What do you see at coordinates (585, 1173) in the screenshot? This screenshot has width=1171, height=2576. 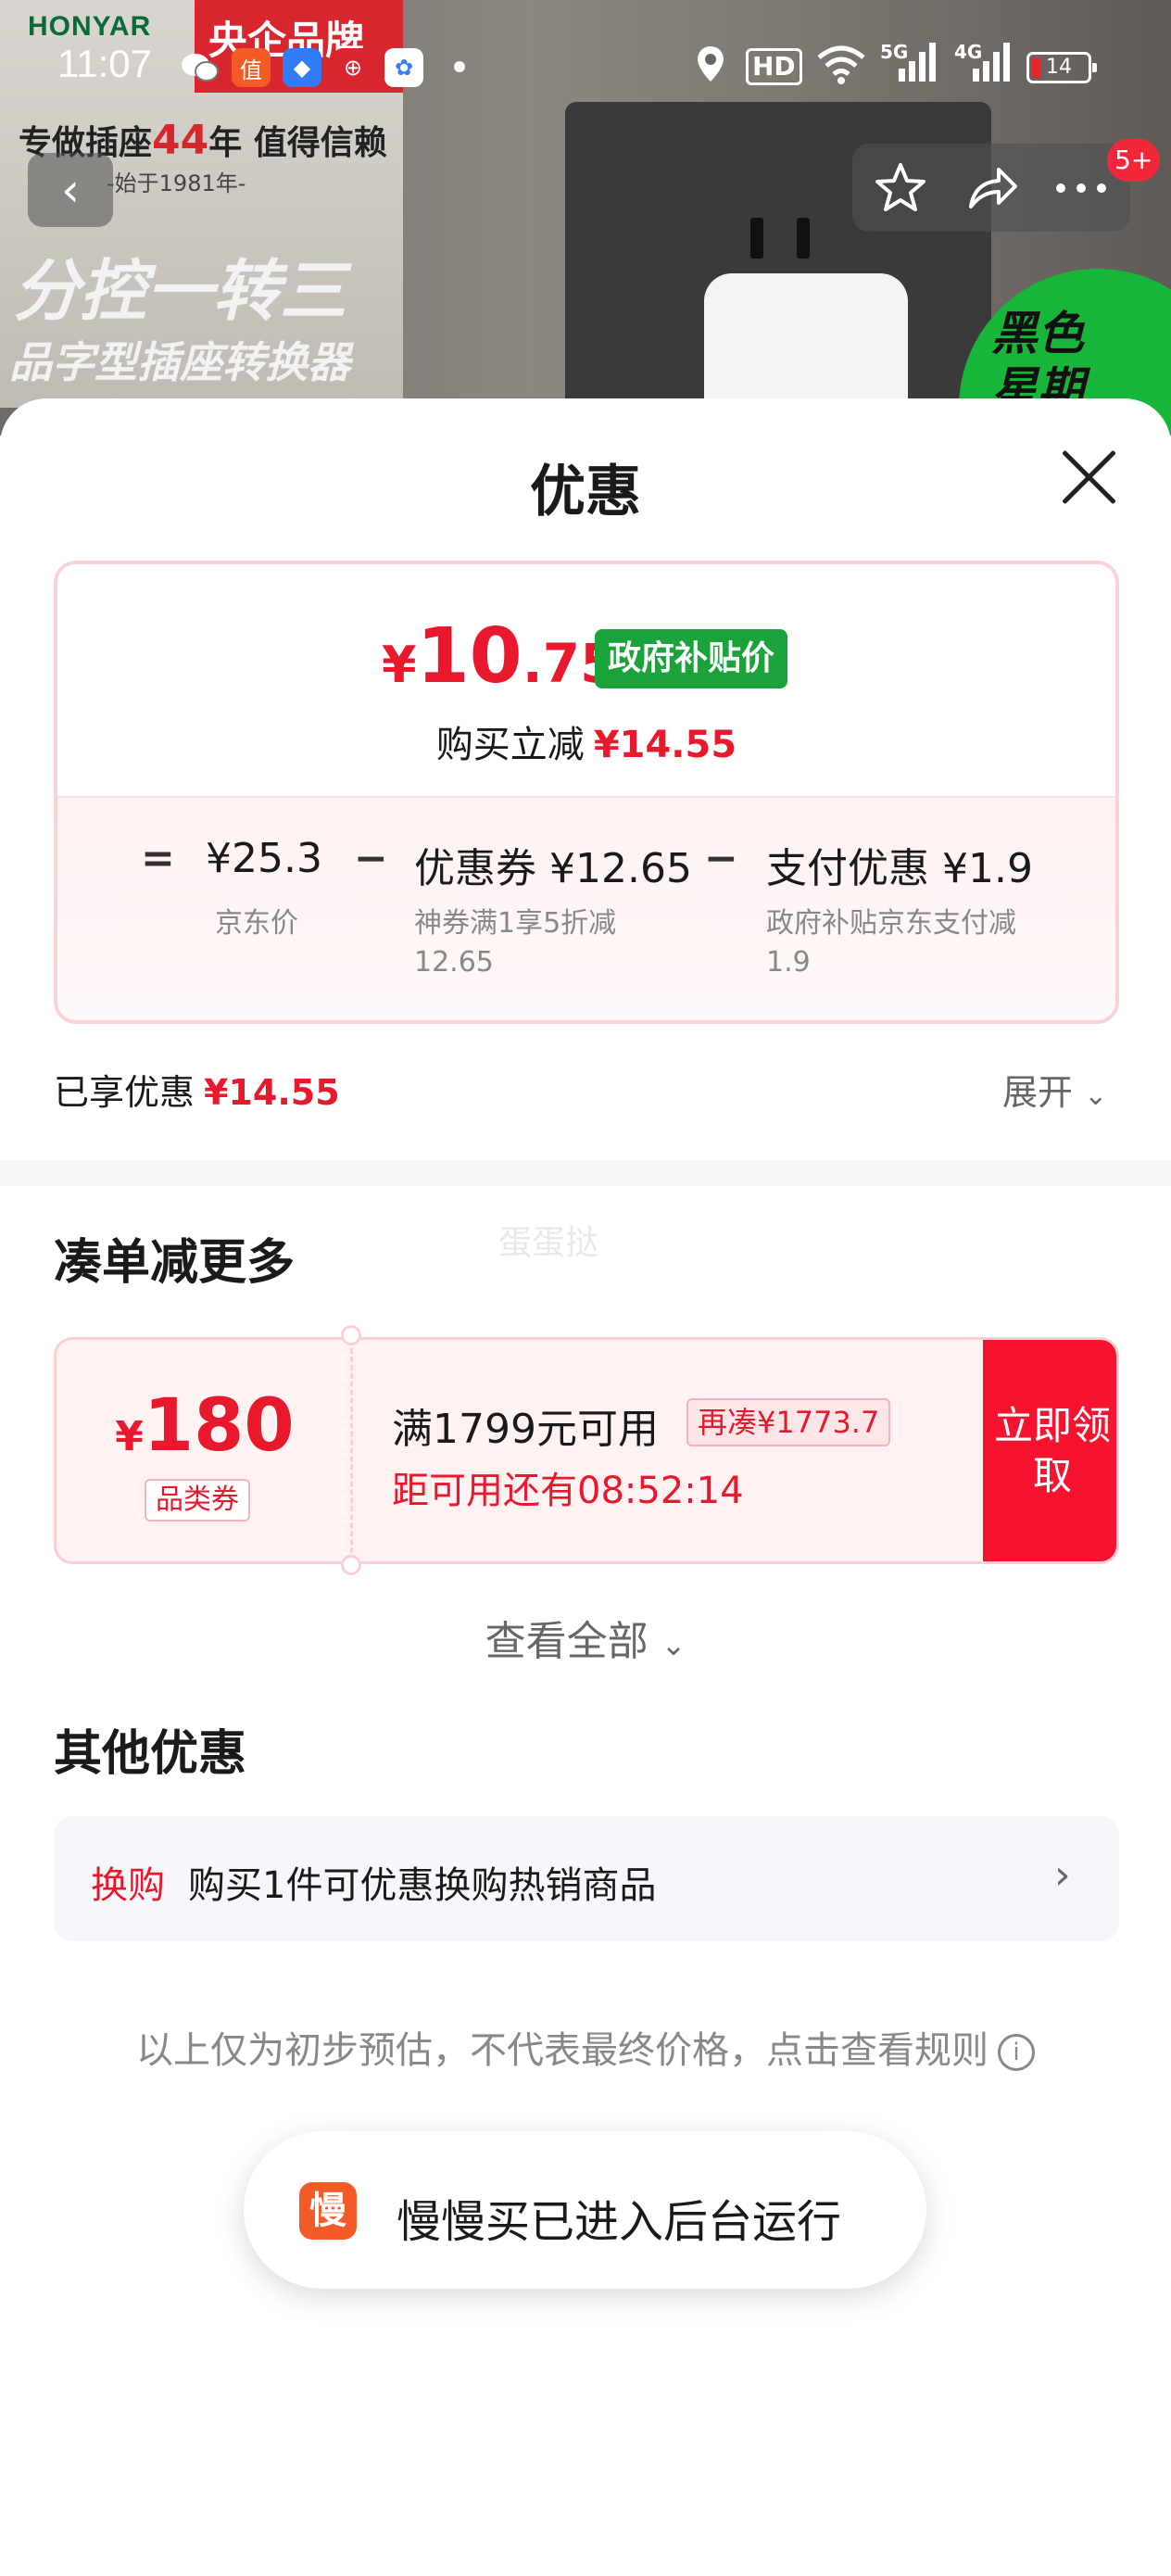 I see `section-divider` at bounding box center [585, 1173].